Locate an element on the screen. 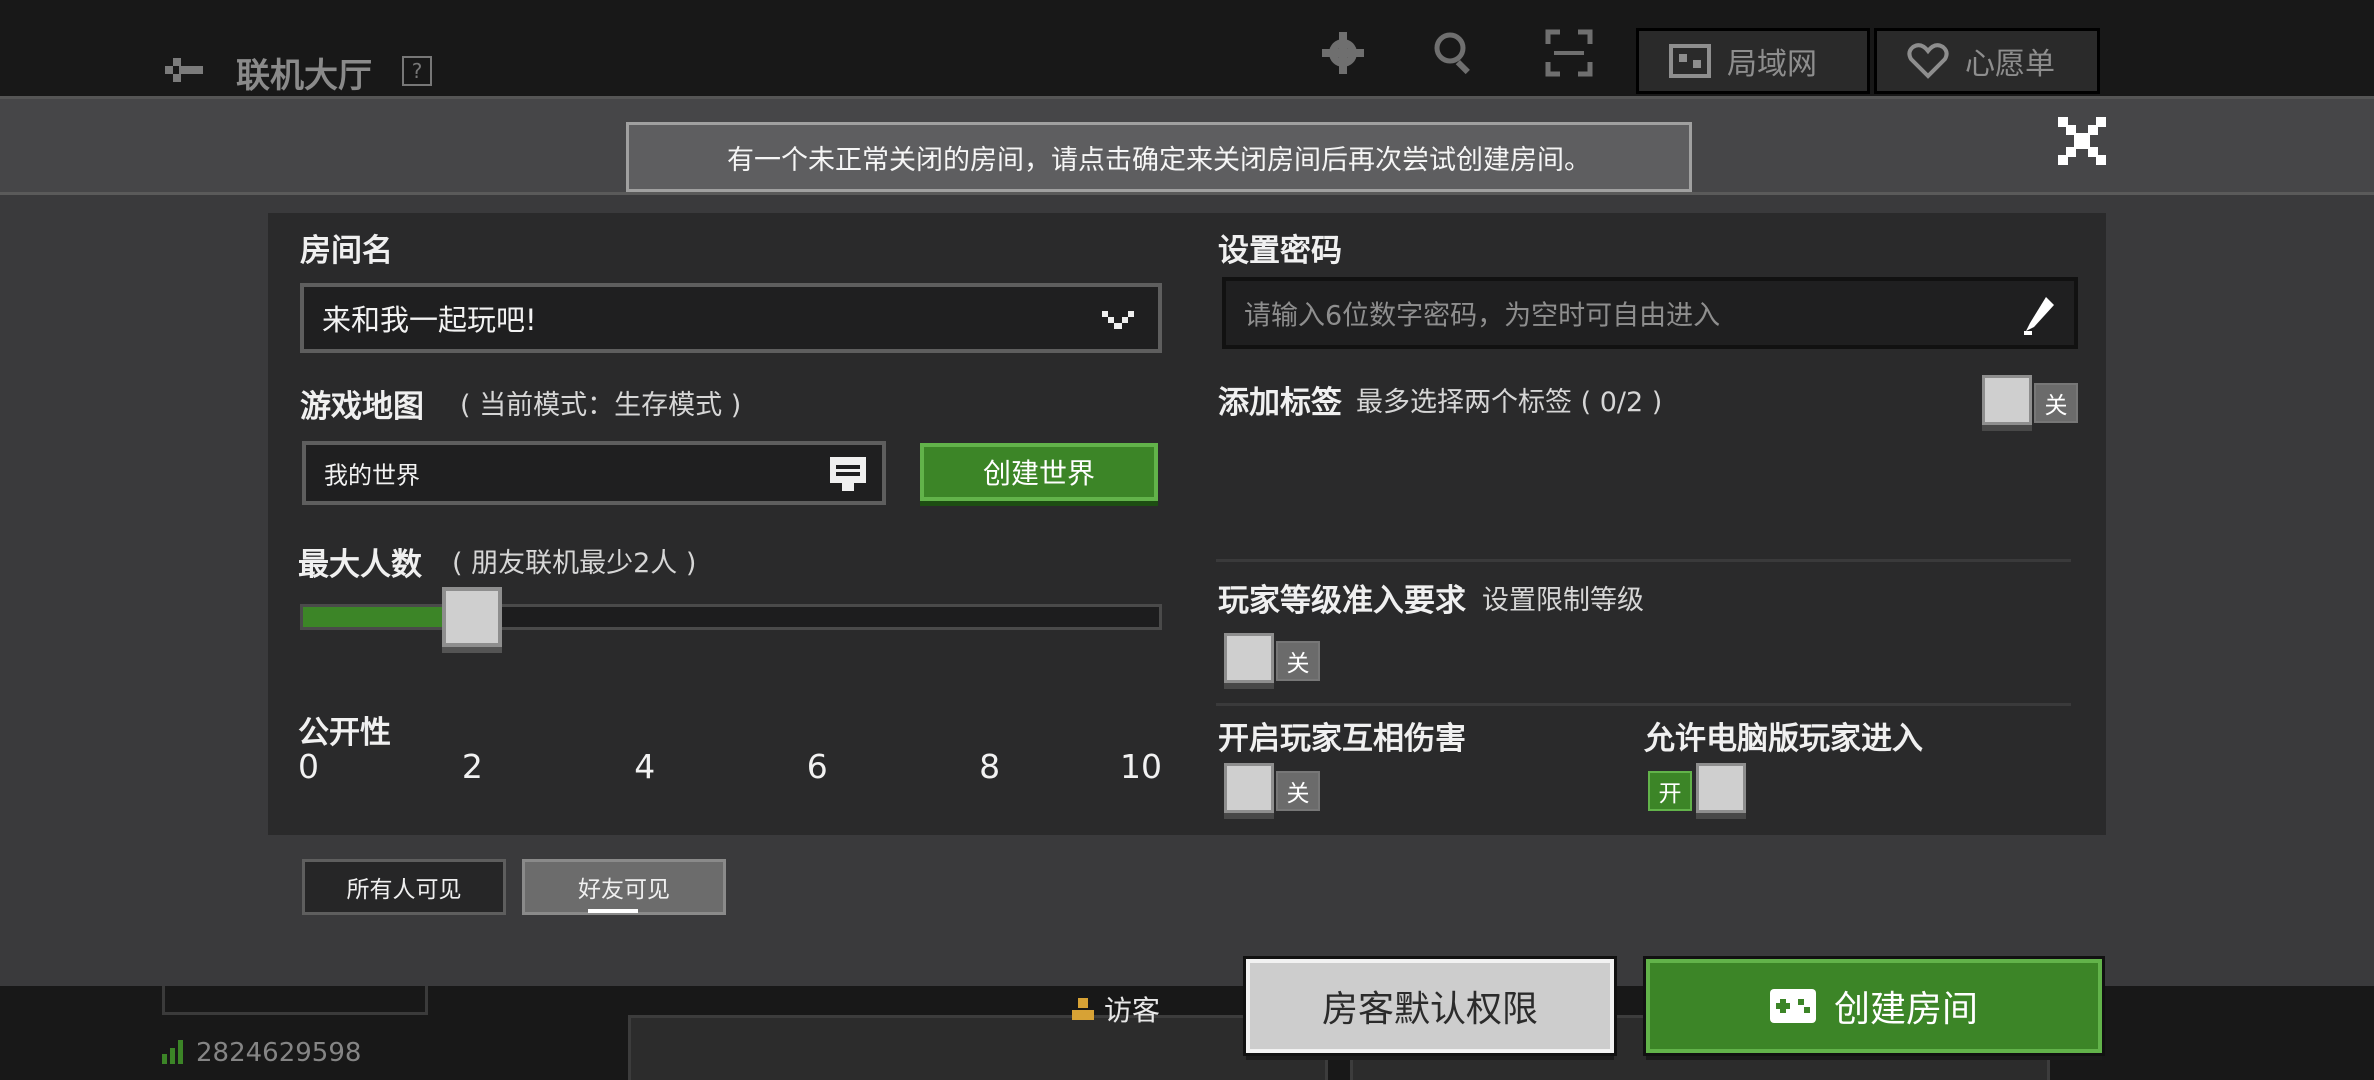 Image resolution: width=2374 pixels, height=1080 pixels. game-map-field: 我的世界 is located at coordinates (594, 473).